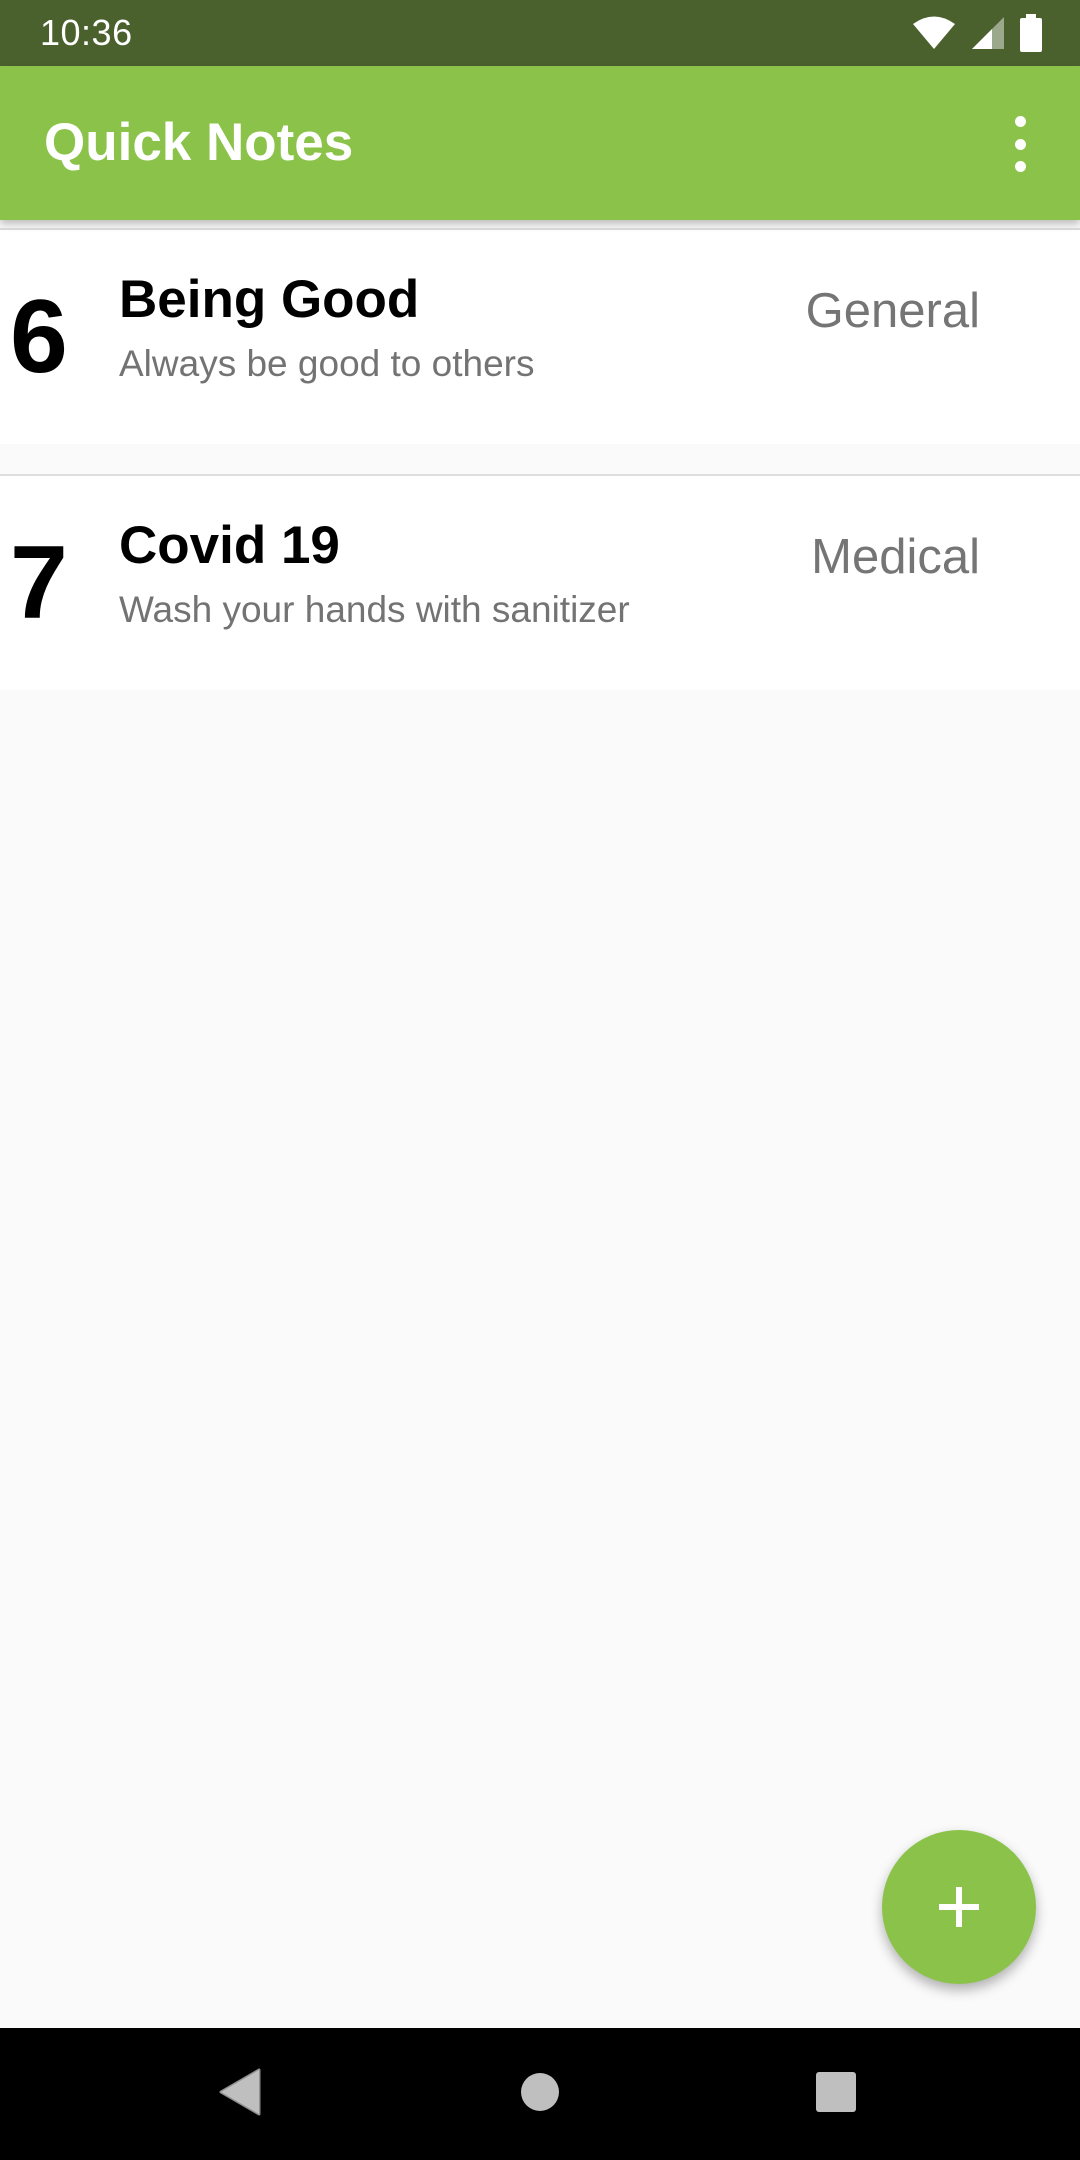 This screenshot has width=1080, height=2160. I want to click on navigation-bar, so click(540, 2094).